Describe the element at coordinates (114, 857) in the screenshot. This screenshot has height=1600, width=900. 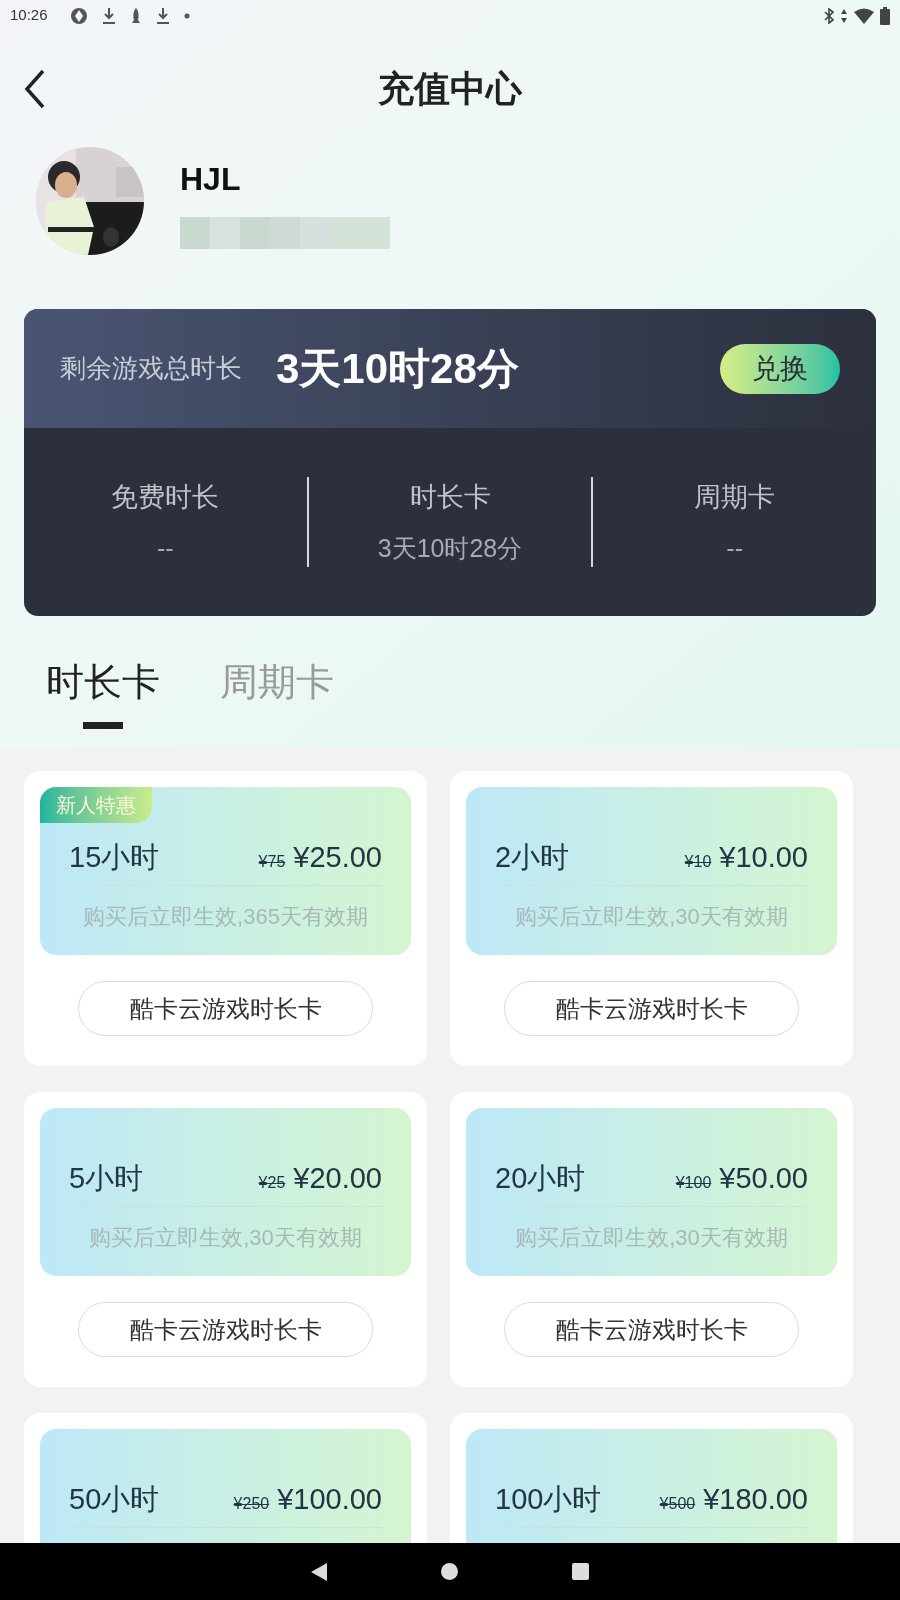
I see `hours-label: 15小时` at that location.